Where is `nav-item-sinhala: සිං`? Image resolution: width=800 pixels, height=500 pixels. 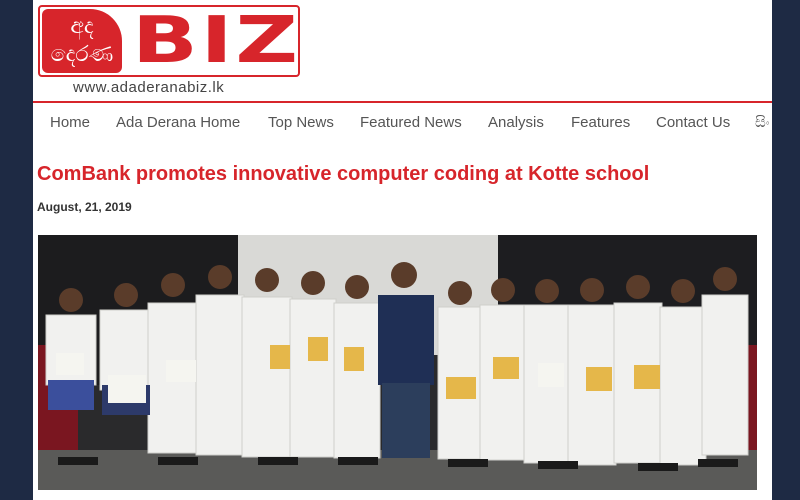 nav-item-sinhala: සිං is located at coordinates (762, 122).